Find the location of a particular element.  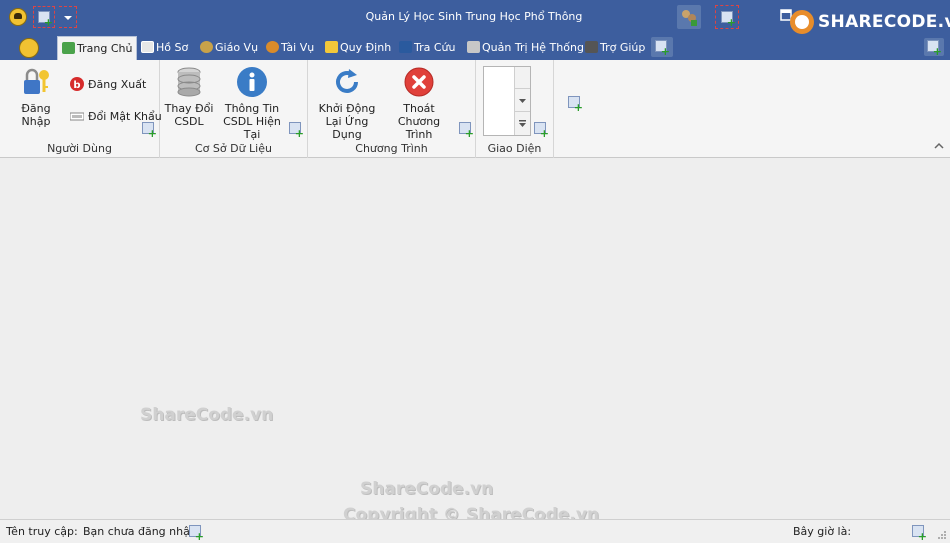

group-interface-launcher is located at coordinates (541, 130).